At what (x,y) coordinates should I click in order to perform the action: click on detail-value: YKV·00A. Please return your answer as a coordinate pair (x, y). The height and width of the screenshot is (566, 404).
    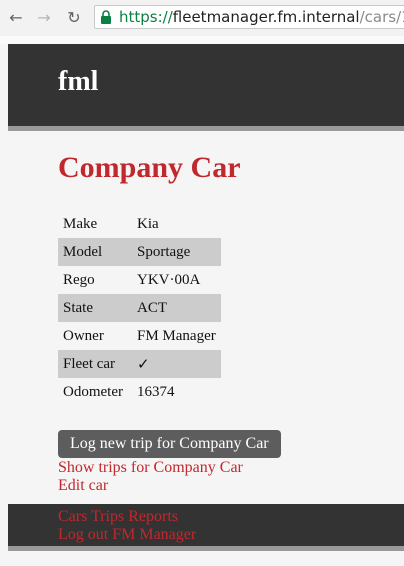
    Looking at the image, I should click on (169, 279).